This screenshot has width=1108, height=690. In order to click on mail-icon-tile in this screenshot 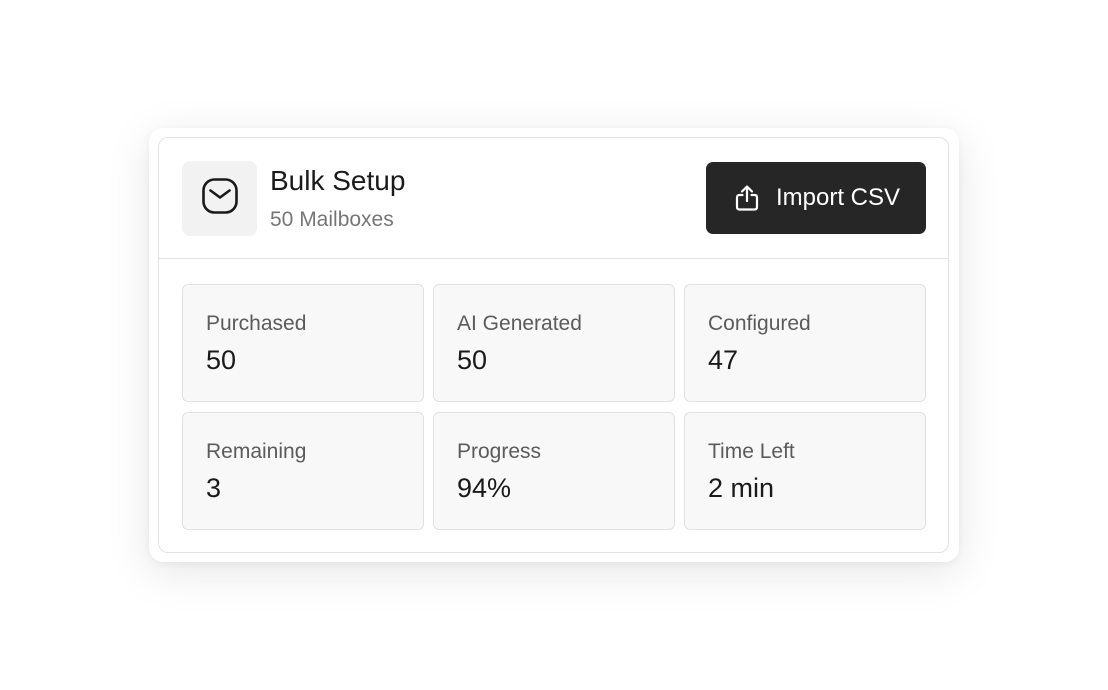, I will do `click(219, 198)`.